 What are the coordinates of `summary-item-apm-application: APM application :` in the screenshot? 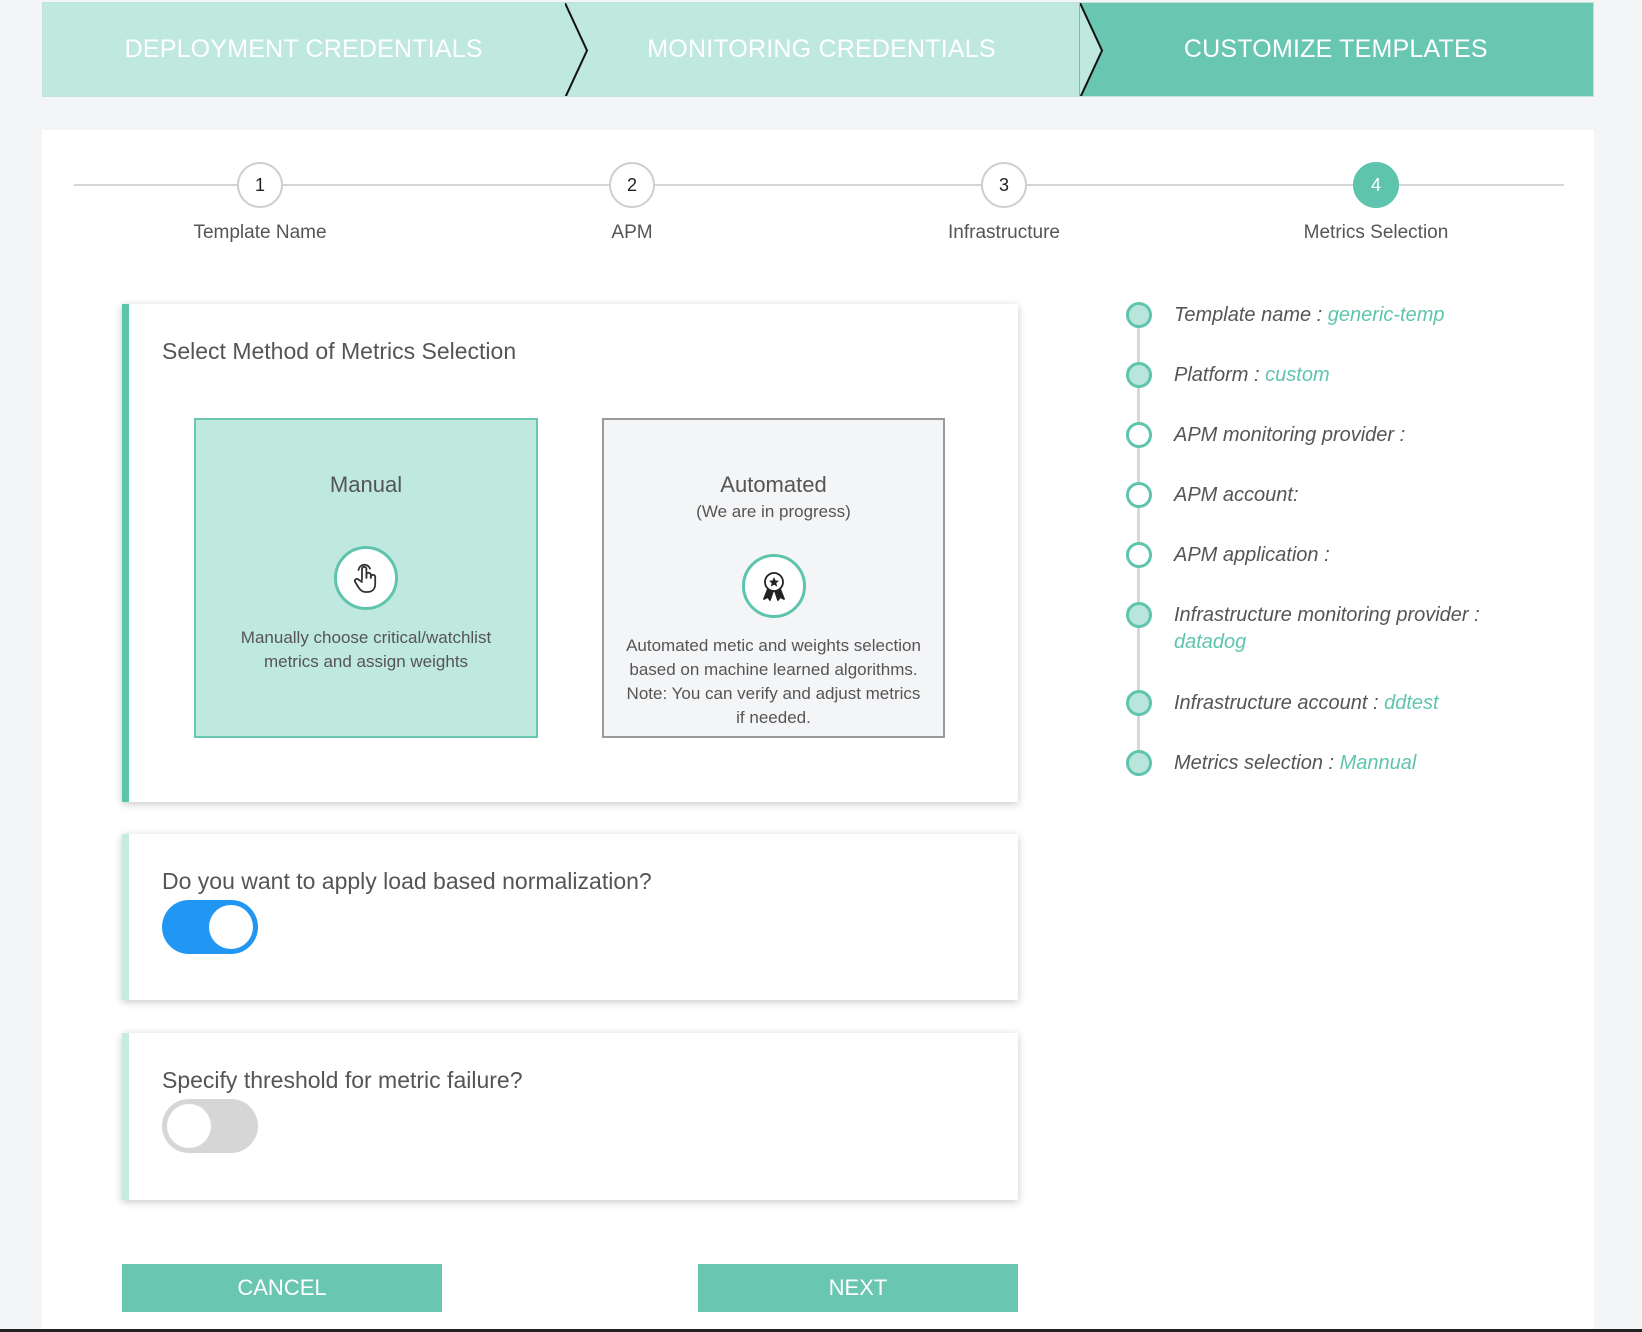 It's located at (1350, 555).